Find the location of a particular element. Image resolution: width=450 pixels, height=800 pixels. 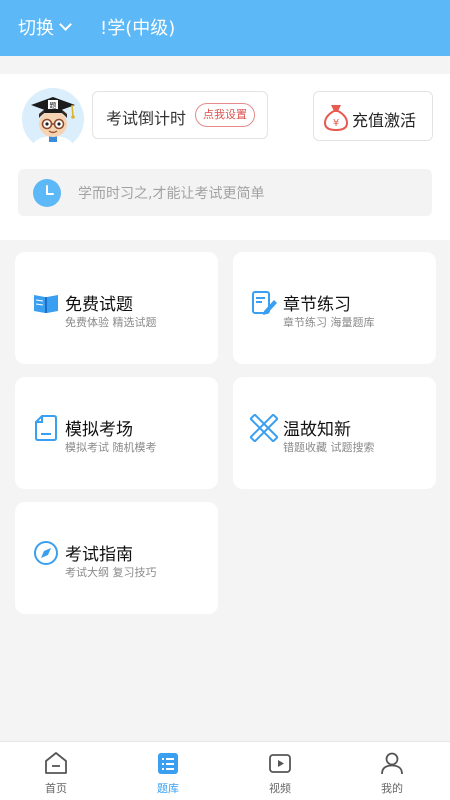

motto-banner: 学而时习之,才能让考试更简单 is located at coordinates (225, 192).